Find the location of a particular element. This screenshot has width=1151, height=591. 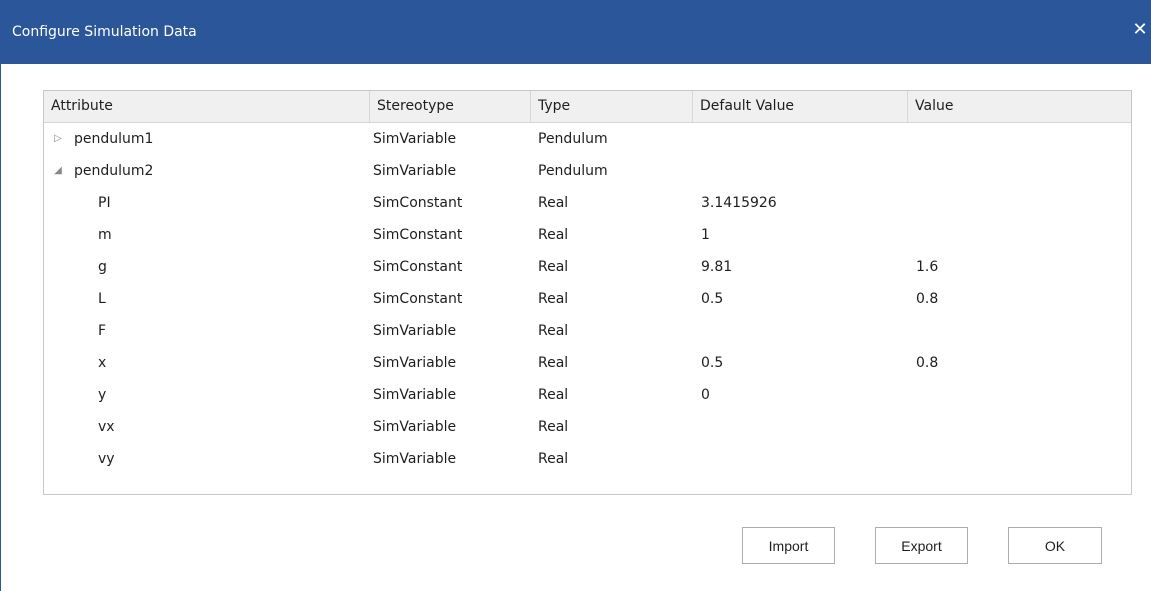

cell-attribute: pendulum1 is located at coordinates (114, 139).